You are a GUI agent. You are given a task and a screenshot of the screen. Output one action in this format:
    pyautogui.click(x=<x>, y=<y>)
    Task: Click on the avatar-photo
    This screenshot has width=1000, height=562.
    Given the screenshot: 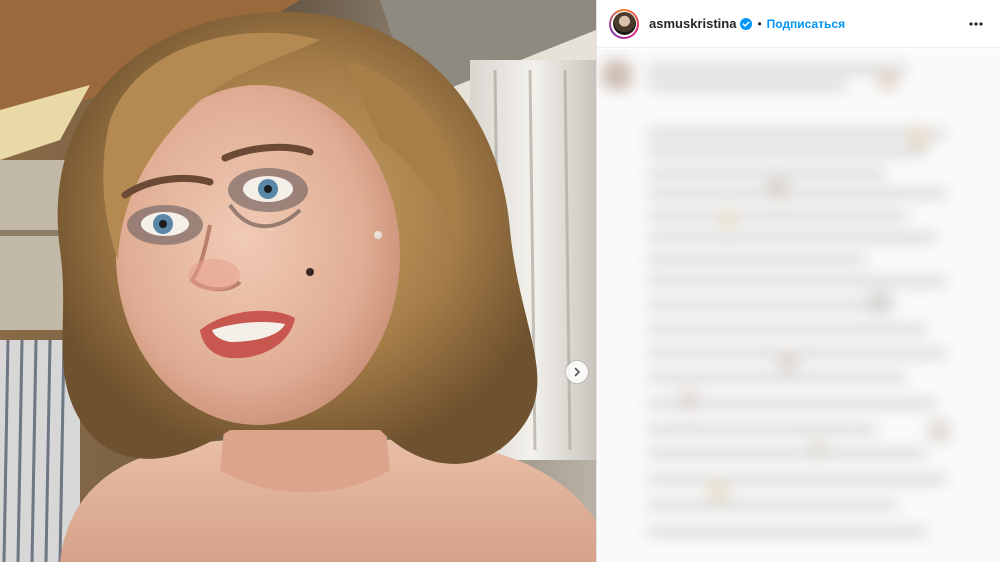 What is the action you would take?
    pyautogui.click(x=624, y=23)
    